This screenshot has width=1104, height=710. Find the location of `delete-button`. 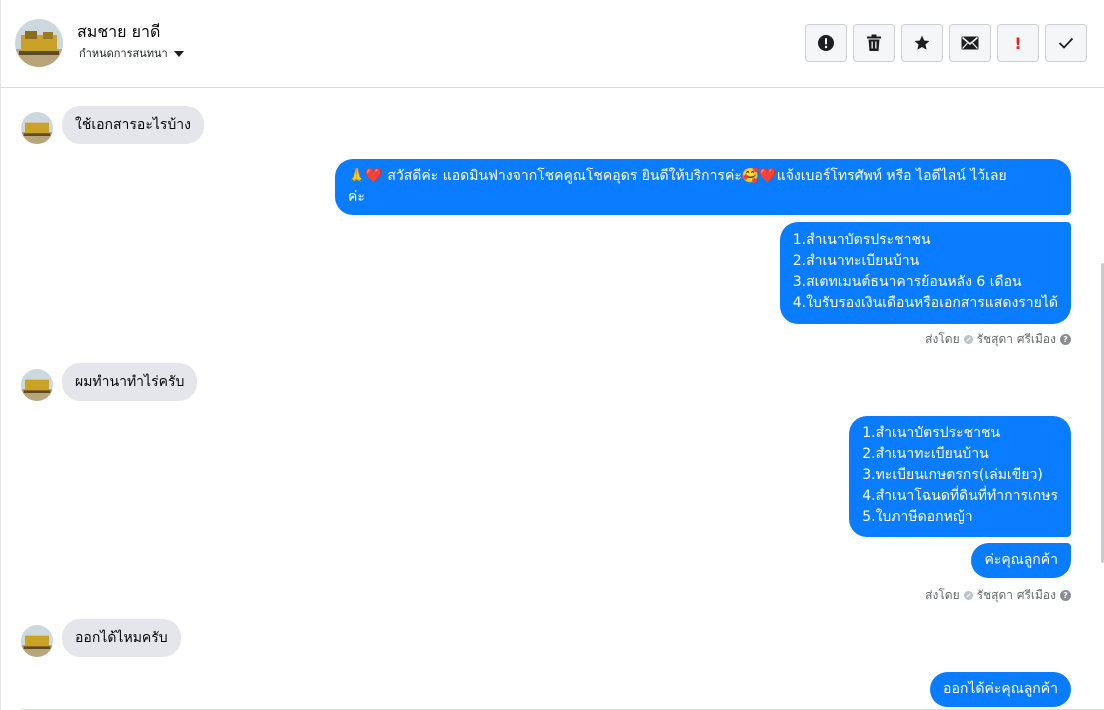

delete-button is located at coordinates (874, 43).